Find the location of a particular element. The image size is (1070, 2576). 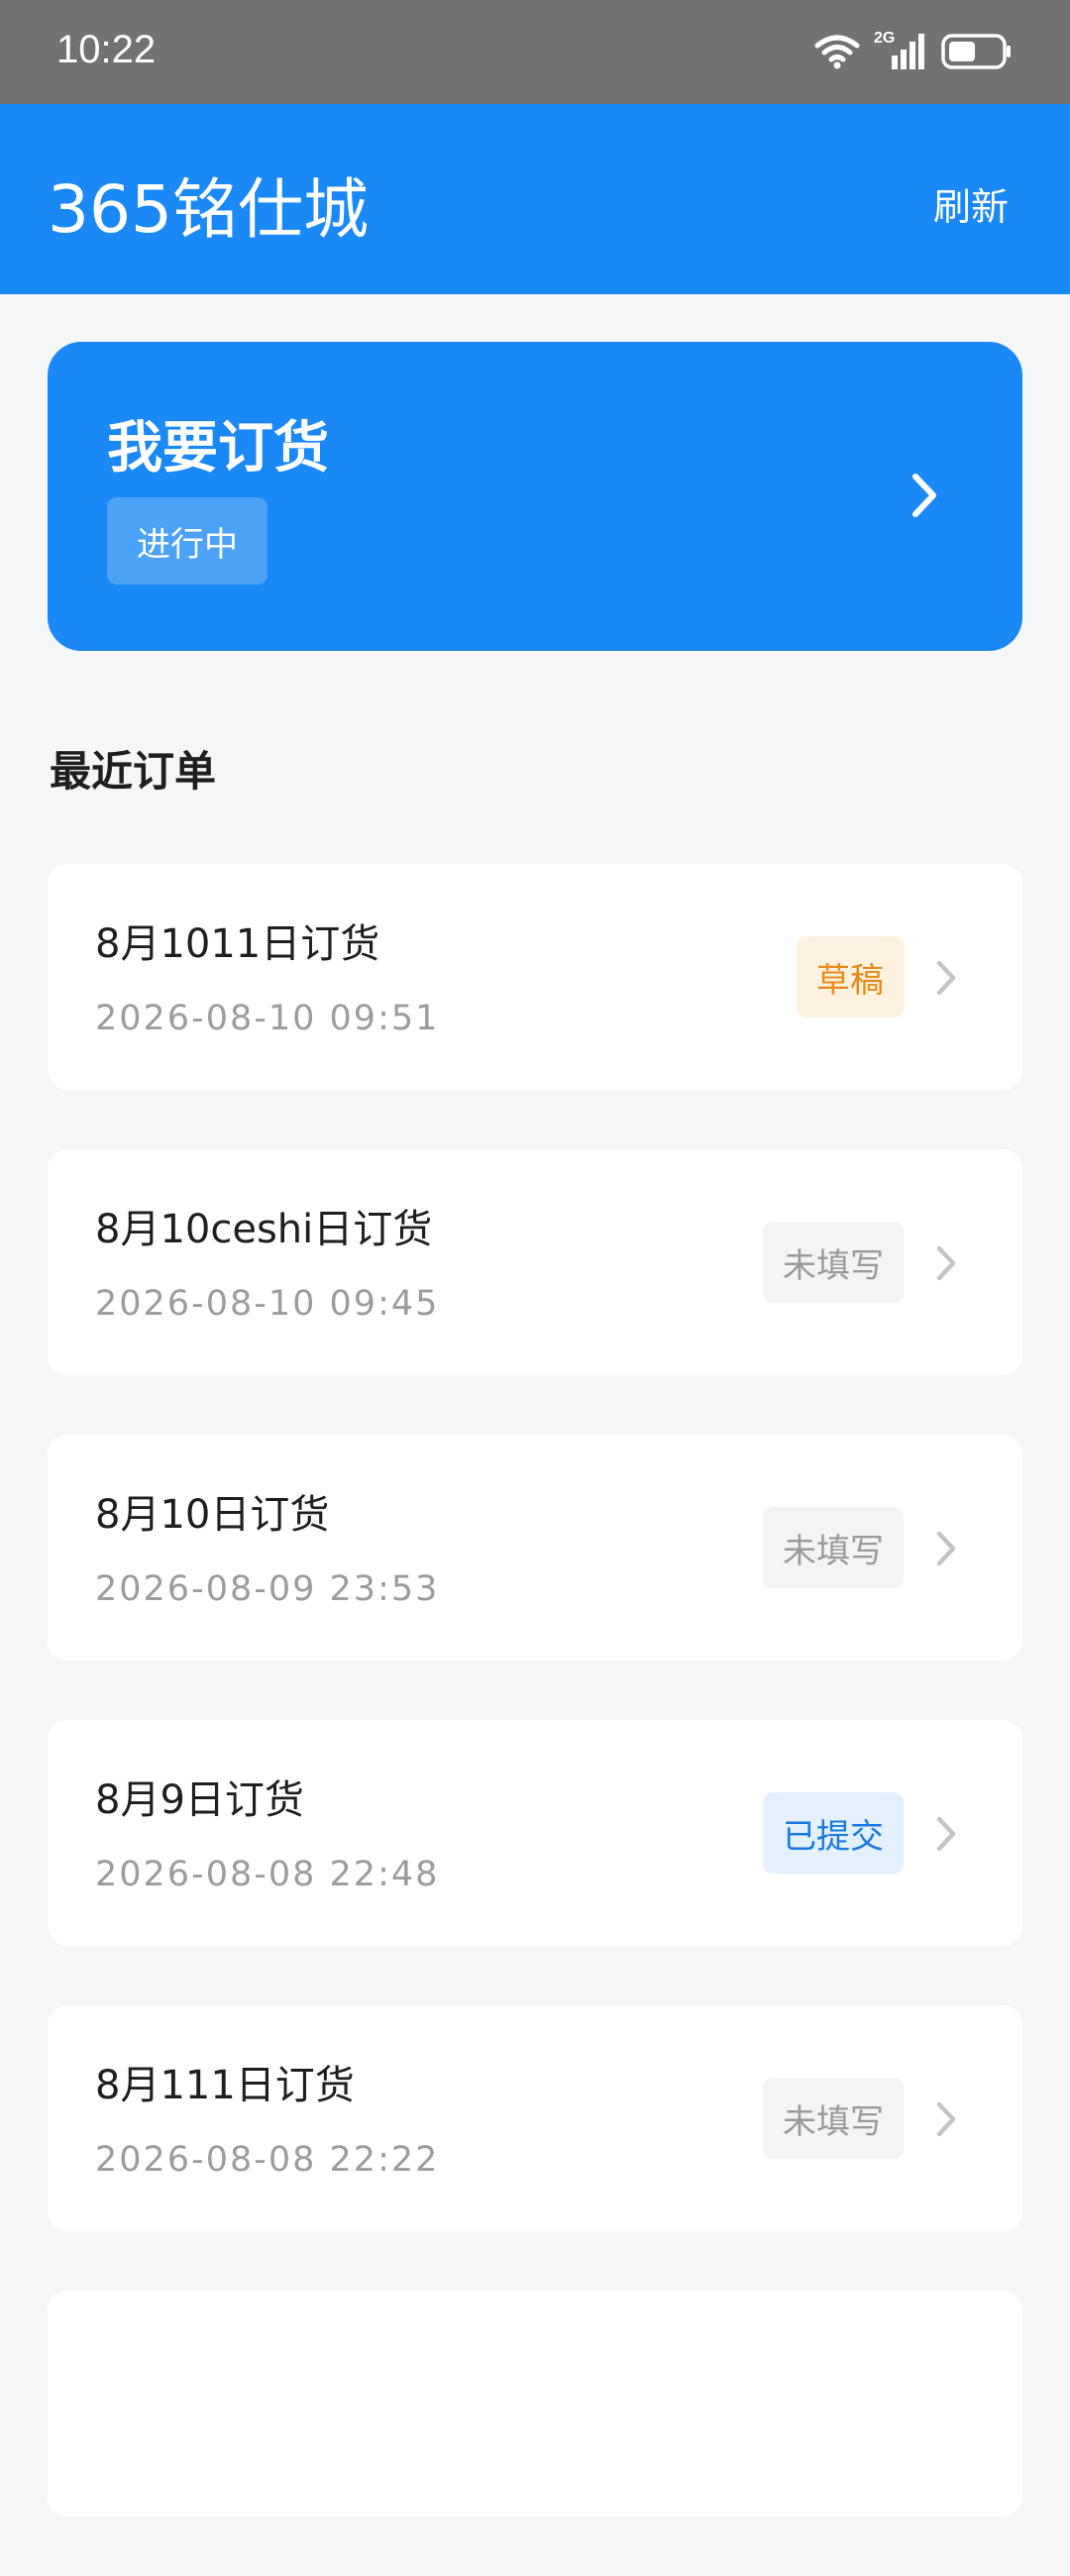

order-title: 8月1011日订货 is located at coordinates (237, 944).